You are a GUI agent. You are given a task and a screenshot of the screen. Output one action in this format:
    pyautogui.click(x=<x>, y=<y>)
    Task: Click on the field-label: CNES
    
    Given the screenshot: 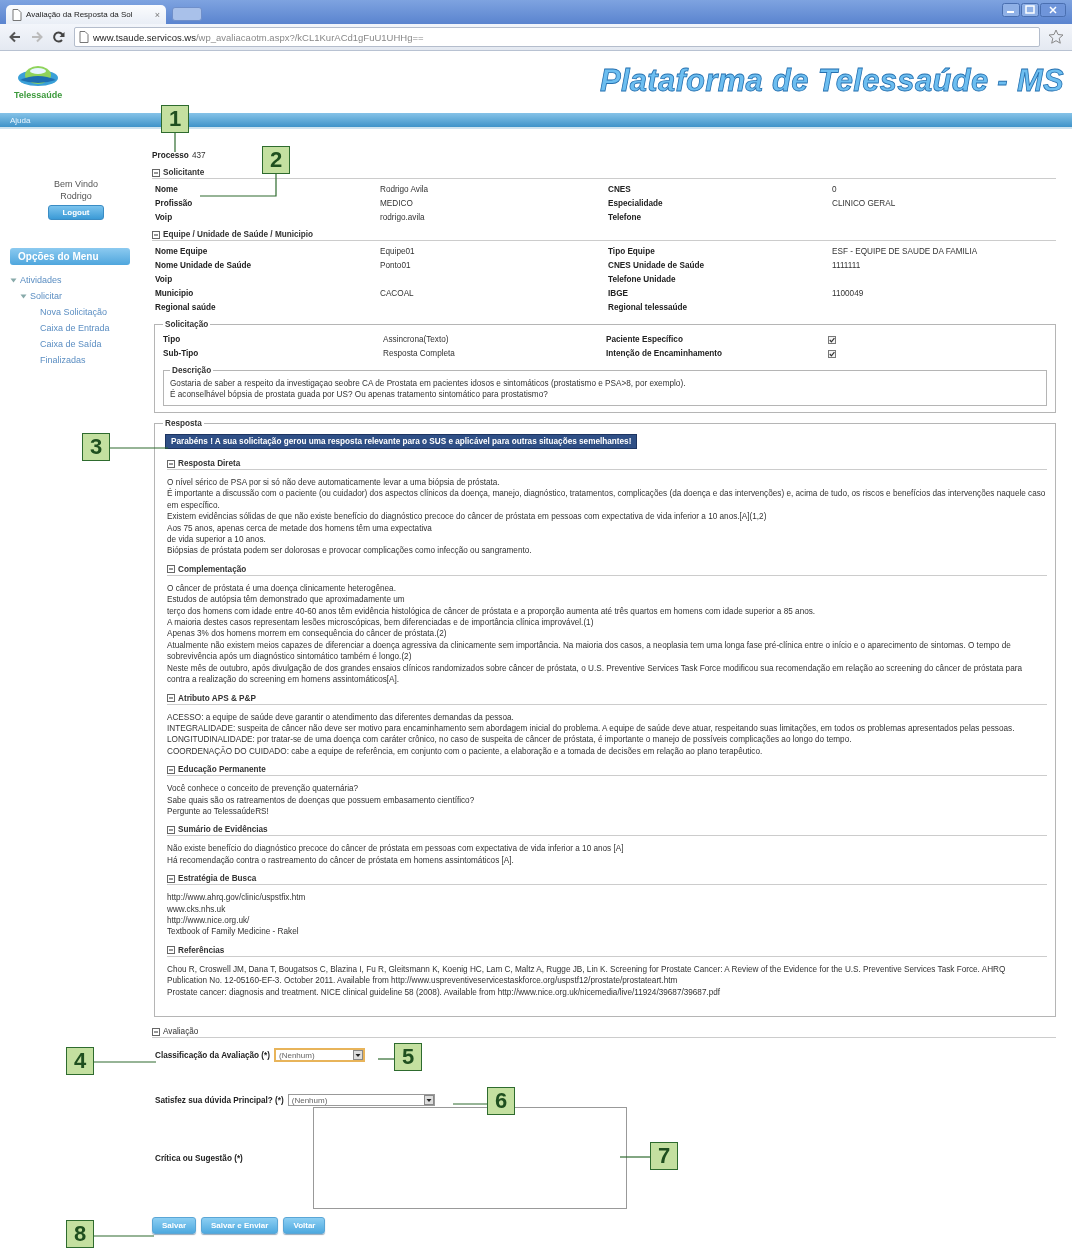 What is the action you would take?
    pyautogui.click(x=620, y=189)
    